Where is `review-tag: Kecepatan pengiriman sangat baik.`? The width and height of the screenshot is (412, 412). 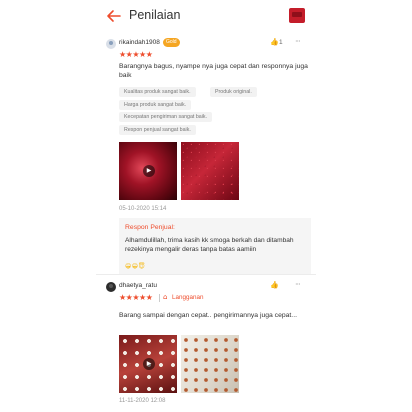
review-tag: Kecepatan pengiriman sangat baik. is located at coordinates (166, 117).